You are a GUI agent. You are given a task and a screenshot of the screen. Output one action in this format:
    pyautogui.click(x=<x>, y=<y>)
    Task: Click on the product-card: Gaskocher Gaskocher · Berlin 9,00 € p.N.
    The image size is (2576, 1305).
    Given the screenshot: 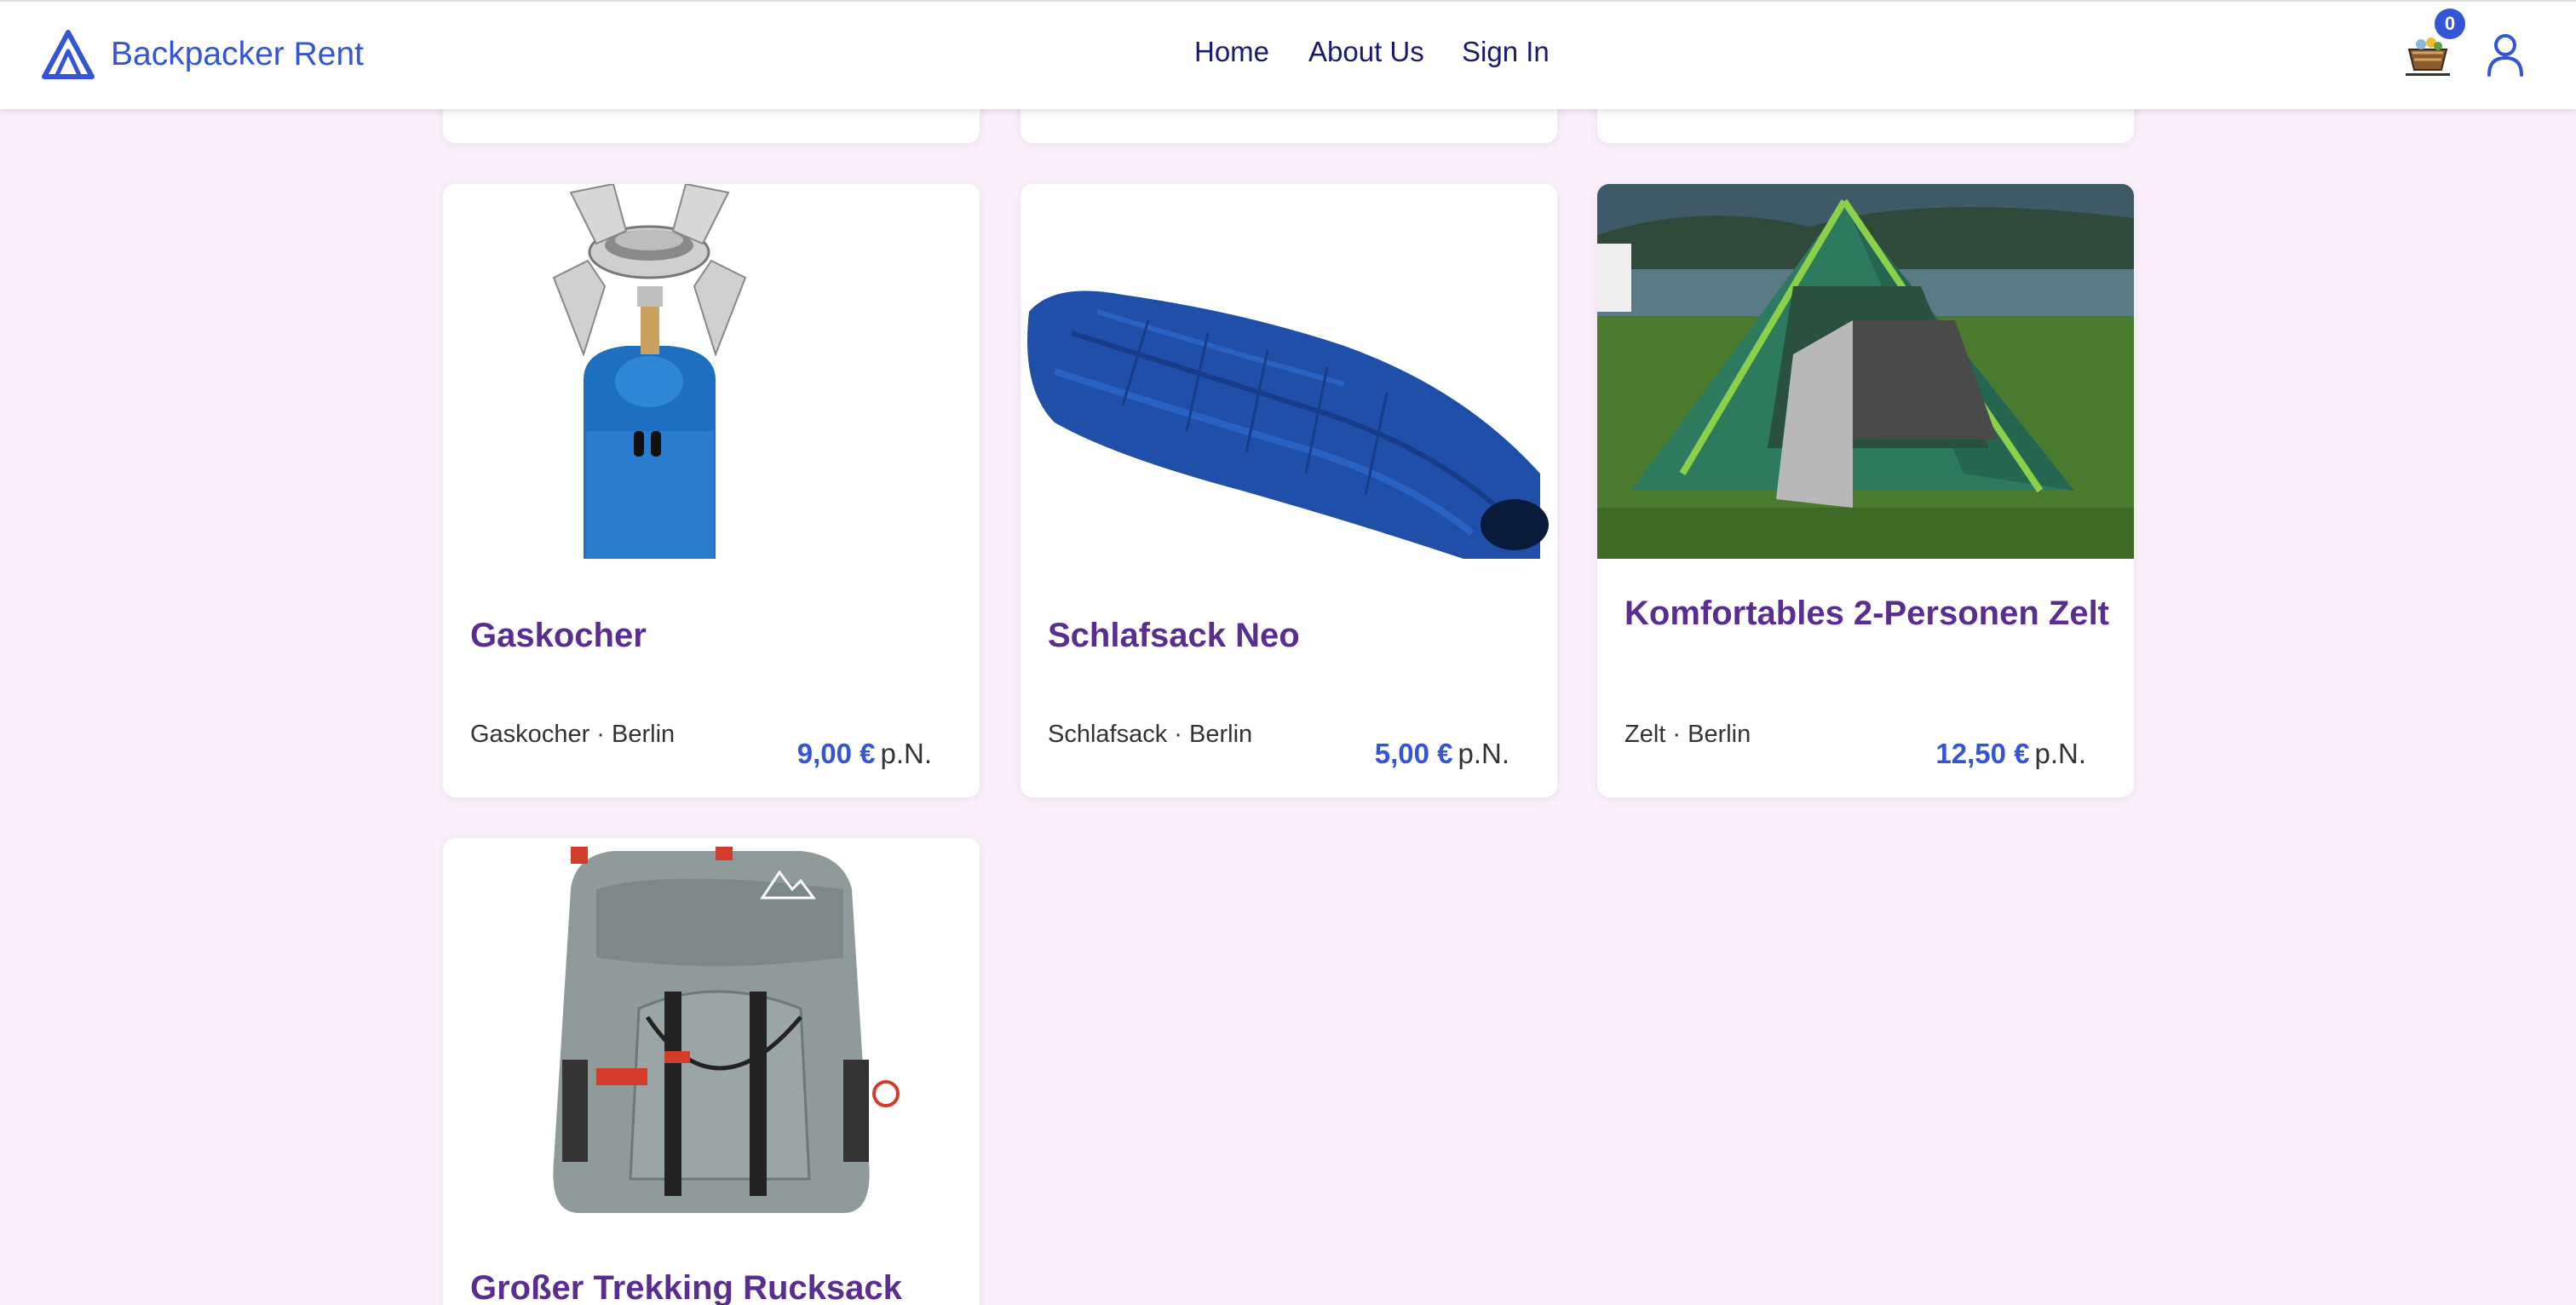 What is the action you would take?
    pyautogui.click(x=712, y=490)
    